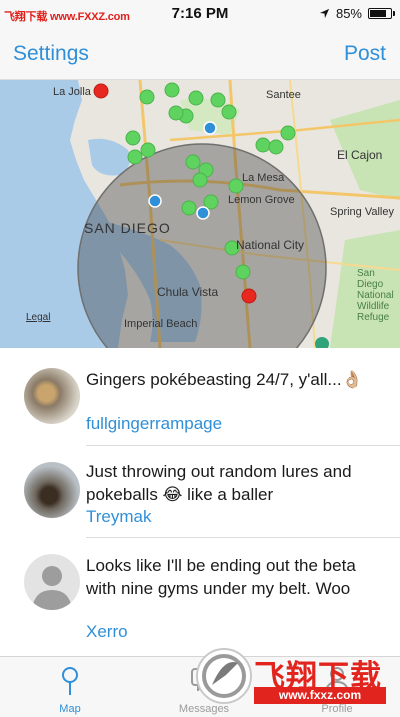  Describe the element at coordinates (38, 317) in the screenshot. I see `map-legal-link: Legal` at that location.